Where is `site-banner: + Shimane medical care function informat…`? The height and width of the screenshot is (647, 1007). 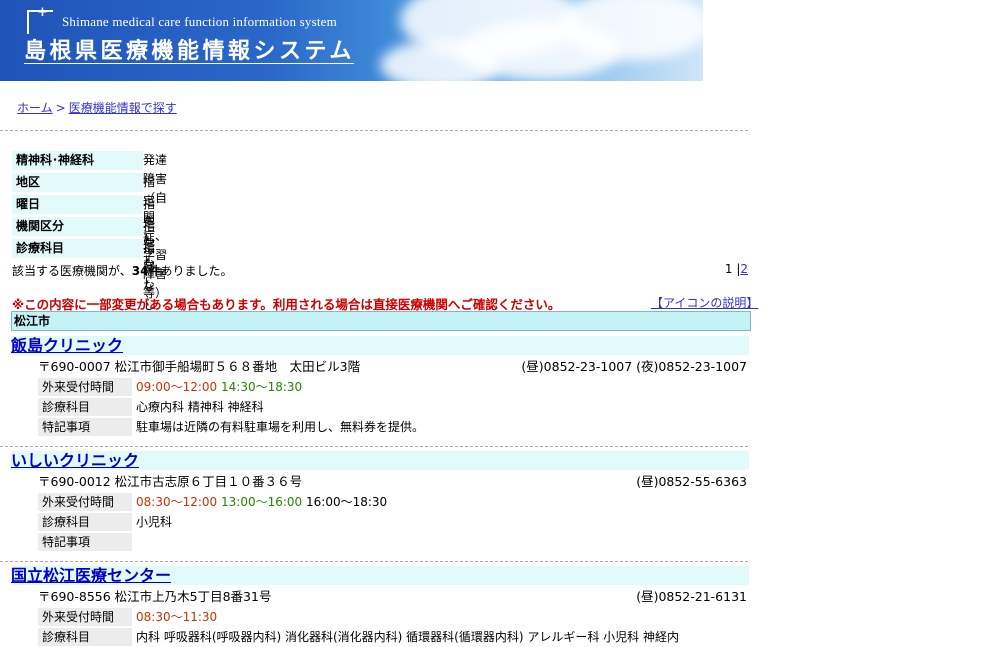 site-banner: + Shimane medical care function informat… is located at coordinates (351, 40).